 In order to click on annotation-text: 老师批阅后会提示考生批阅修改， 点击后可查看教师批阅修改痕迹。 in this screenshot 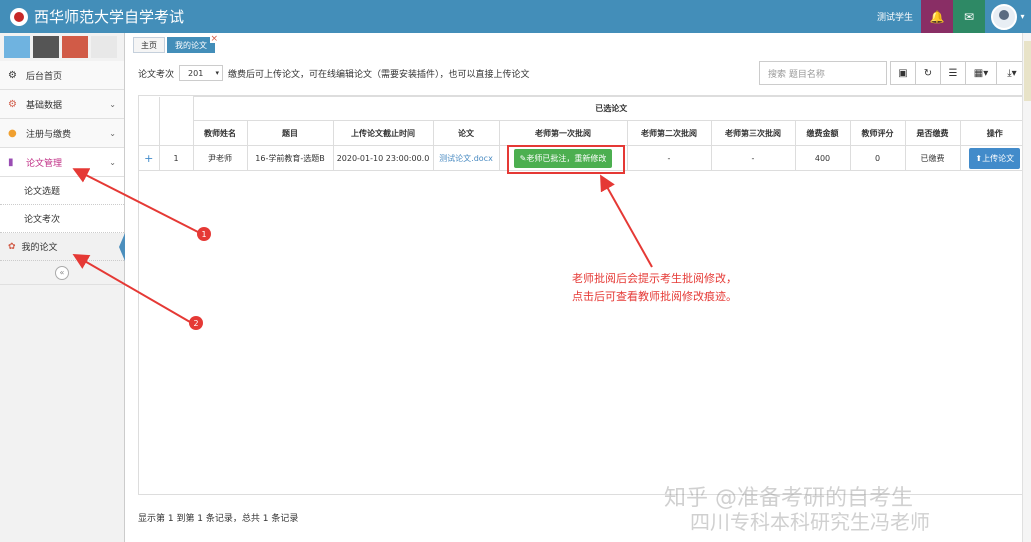, I will do `click(654, 288)`.